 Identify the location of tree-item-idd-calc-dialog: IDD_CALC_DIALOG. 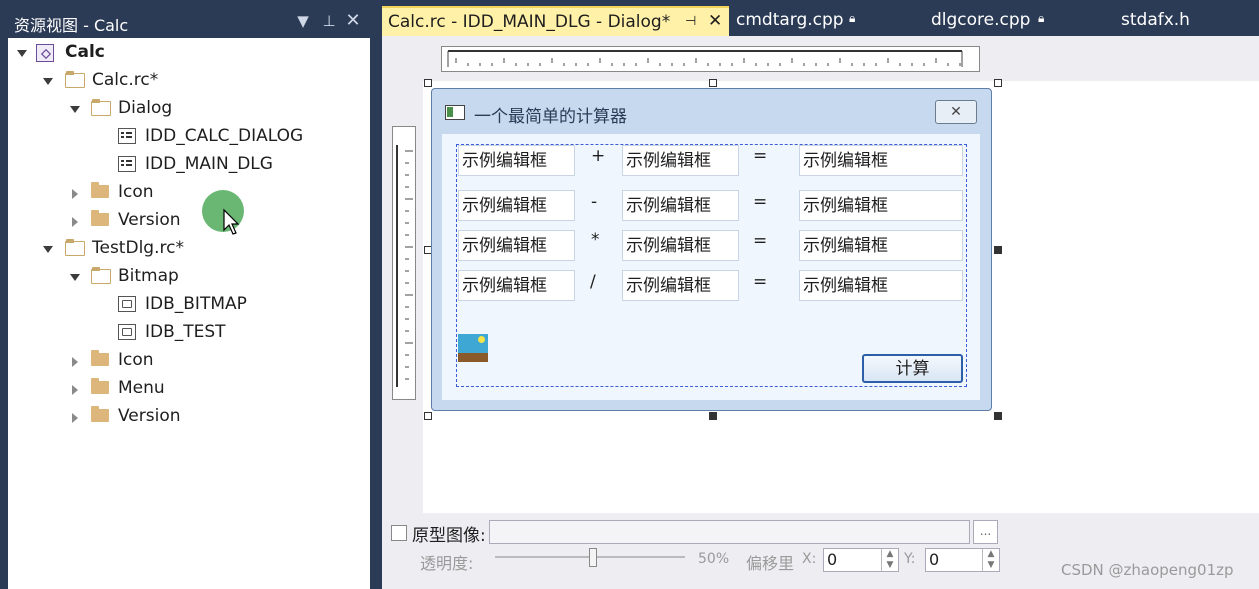
(188, 138).